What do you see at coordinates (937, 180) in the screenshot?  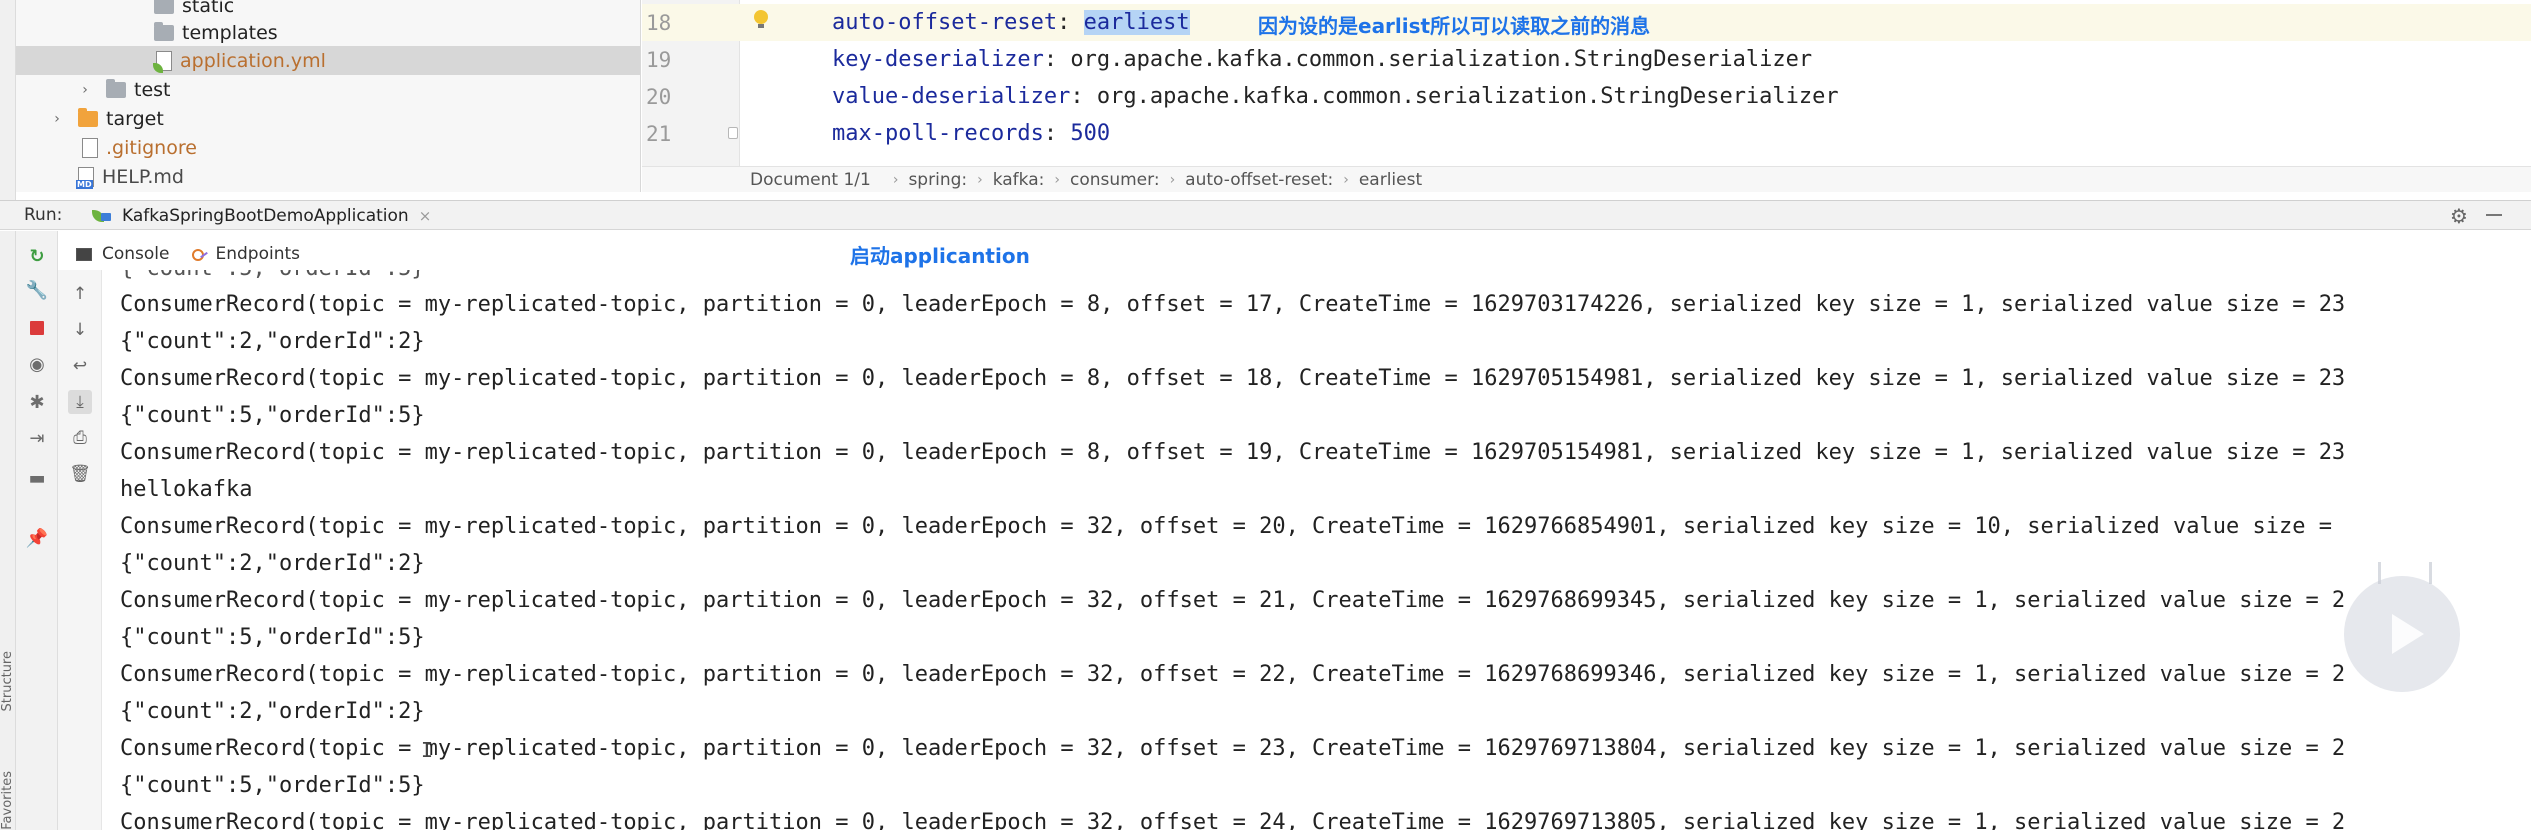 I see `breadcrumb-item: spring:` at bounding box center [937, 180].